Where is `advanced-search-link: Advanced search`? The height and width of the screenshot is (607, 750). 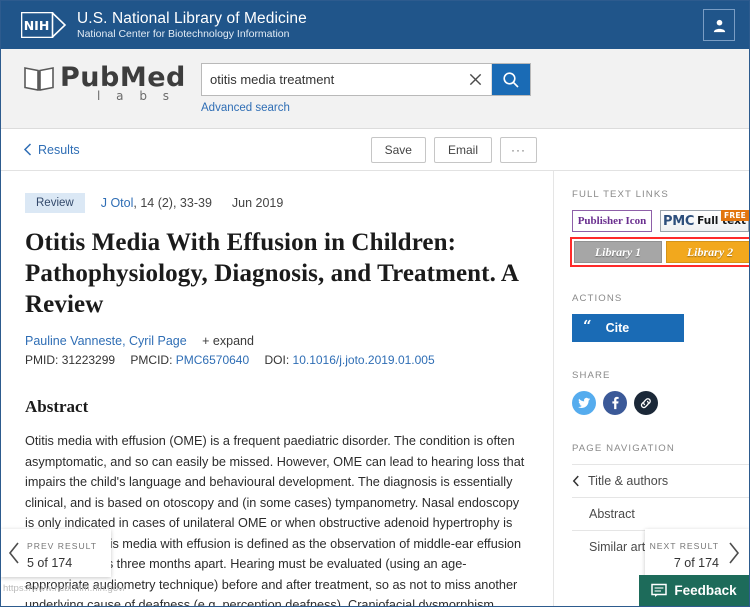 advanced-search-link: Advanced search is located at coordinates (366, 108).